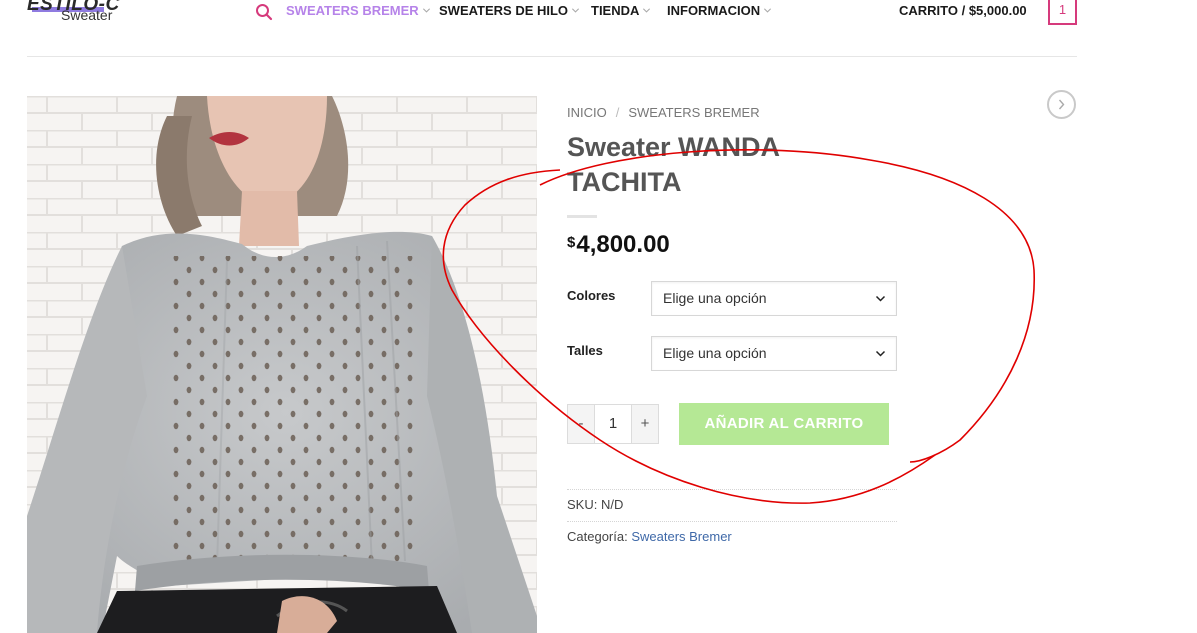  What do you see at coordinates (585, 350) in the screenshot?
I see `attribute-label-talles: Talles` at bounding box center [585, 350].